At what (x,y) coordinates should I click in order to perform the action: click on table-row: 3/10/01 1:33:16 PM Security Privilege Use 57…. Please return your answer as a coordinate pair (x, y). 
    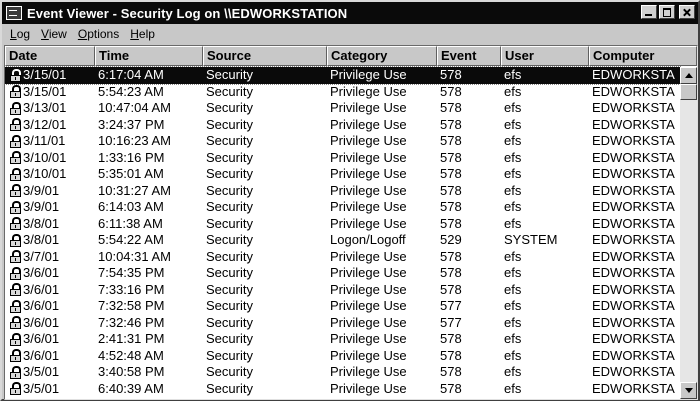
    Looking at the image, I should click on (342, 158).